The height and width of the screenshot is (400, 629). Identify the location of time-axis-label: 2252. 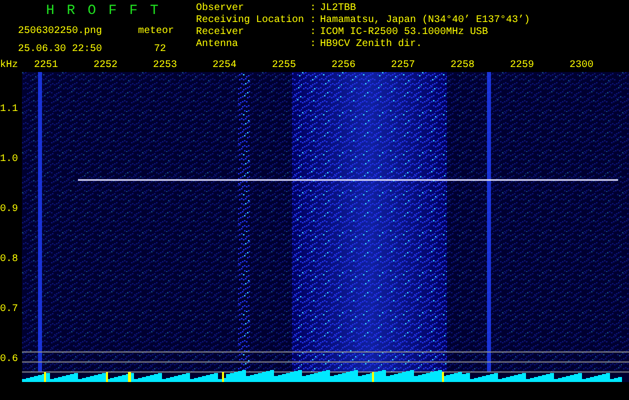
(106, 66).